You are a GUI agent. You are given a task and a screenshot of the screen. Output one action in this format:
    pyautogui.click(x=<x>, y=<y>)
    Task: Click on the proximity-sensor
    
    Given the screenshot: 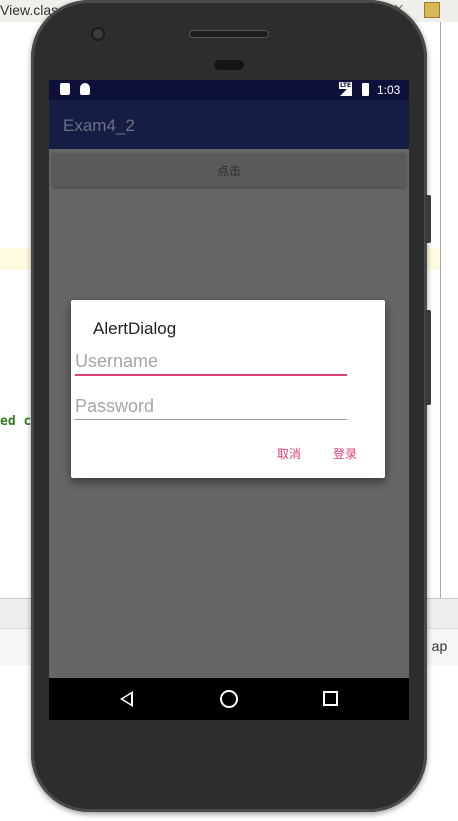 What is the action you would take?
    pyautogui.click(x=229, y=65)
    